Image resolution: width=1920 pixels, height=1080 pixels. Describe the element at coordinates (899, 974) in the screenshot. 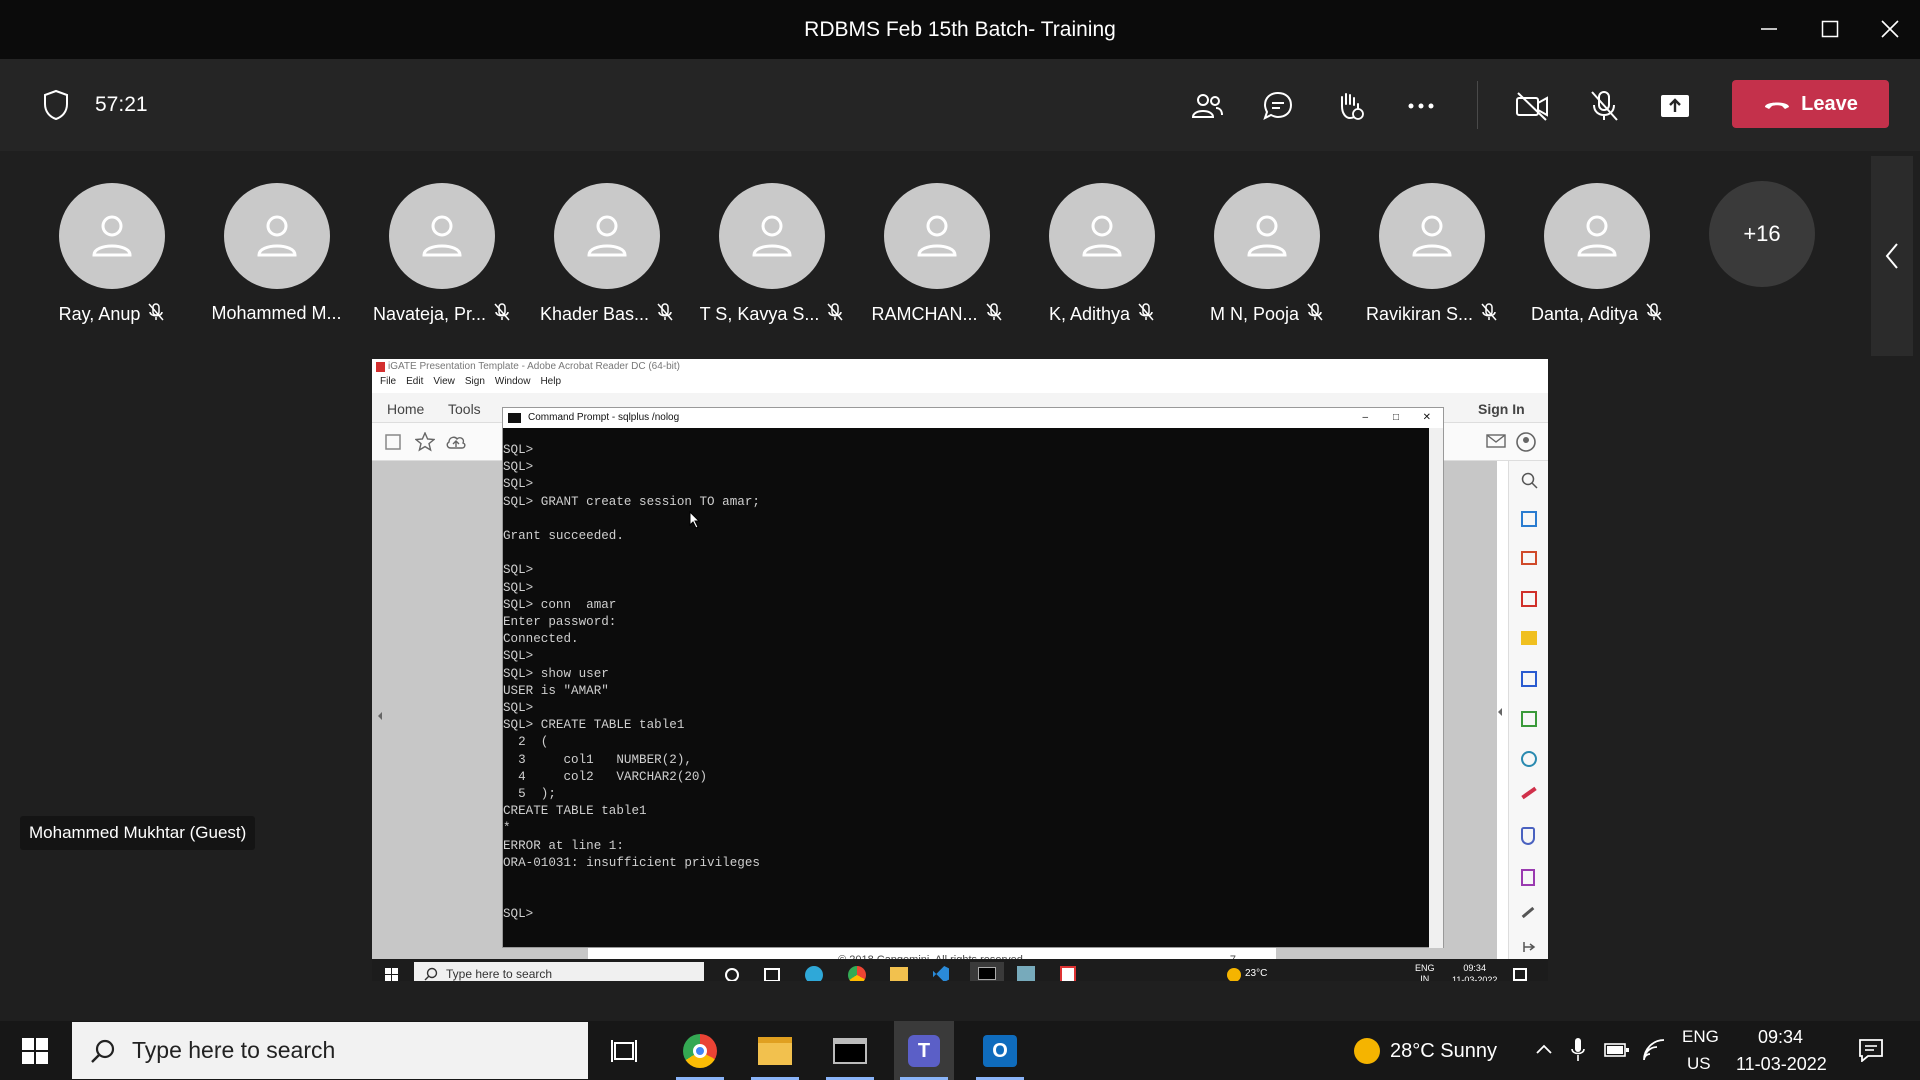

I see `inner-explorer-icon` at that location.